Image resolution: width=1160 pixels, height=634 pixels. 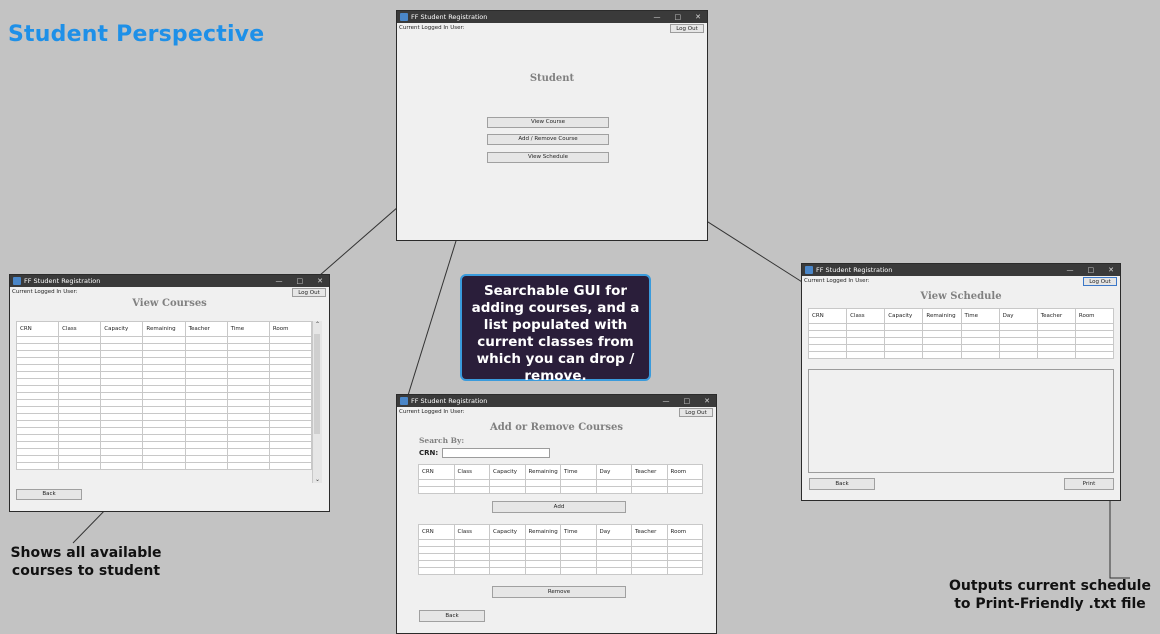 What do you see at coordinates (317, 402) in the screenshot?
I see `vertical-scrollbar: ⌃ ⌄` at bounding box center [317, 402].